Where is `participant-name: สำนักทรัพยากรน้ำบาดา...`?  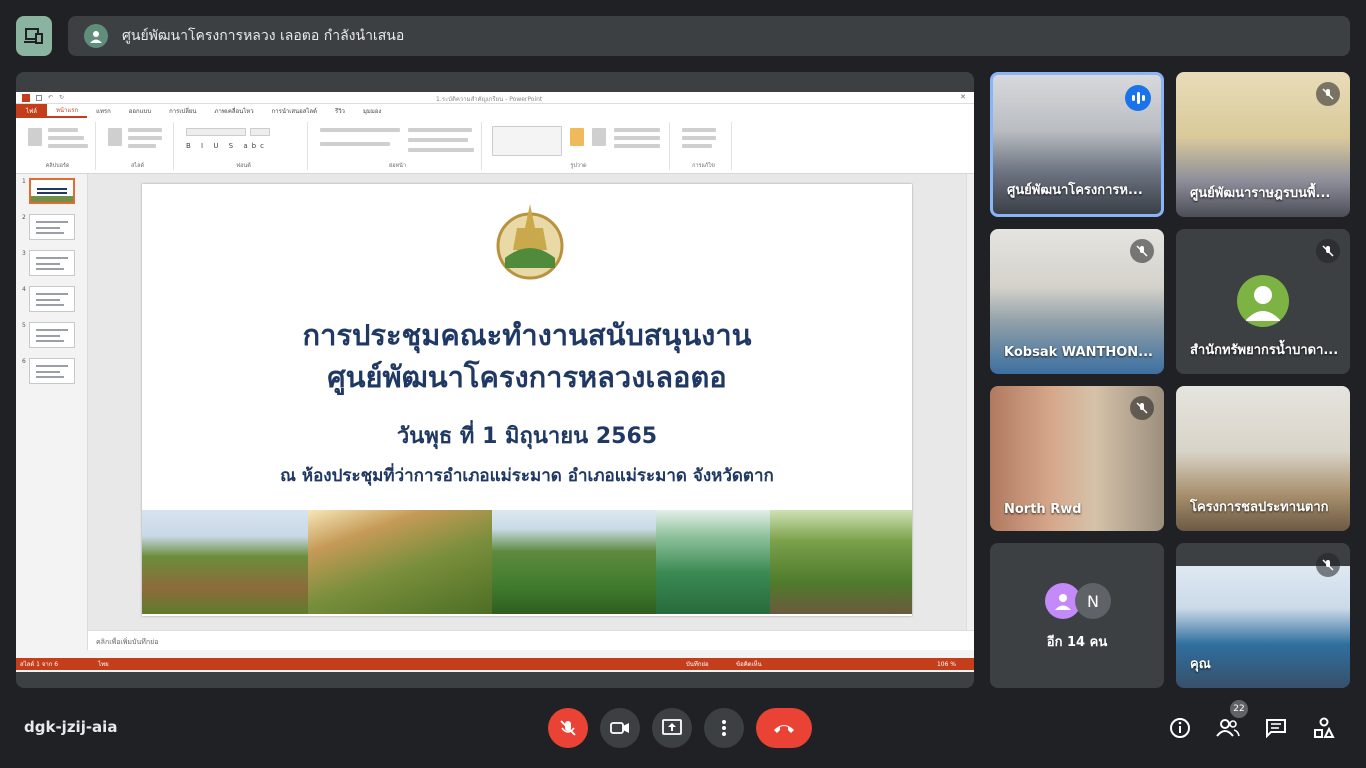 participant-name: สำนักทรัพยากรน้ำบาดา... is located at coordinates (1264, 350).